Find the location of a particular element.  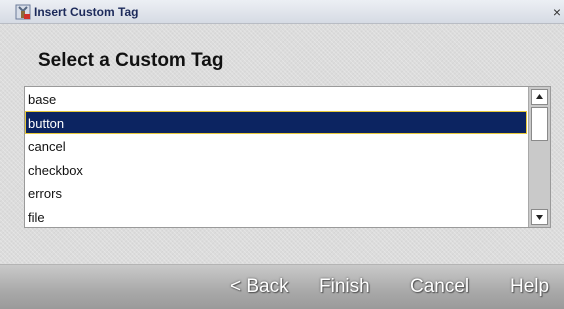

page-title: Select a Custom Tag is located at coordinates (131, 60).